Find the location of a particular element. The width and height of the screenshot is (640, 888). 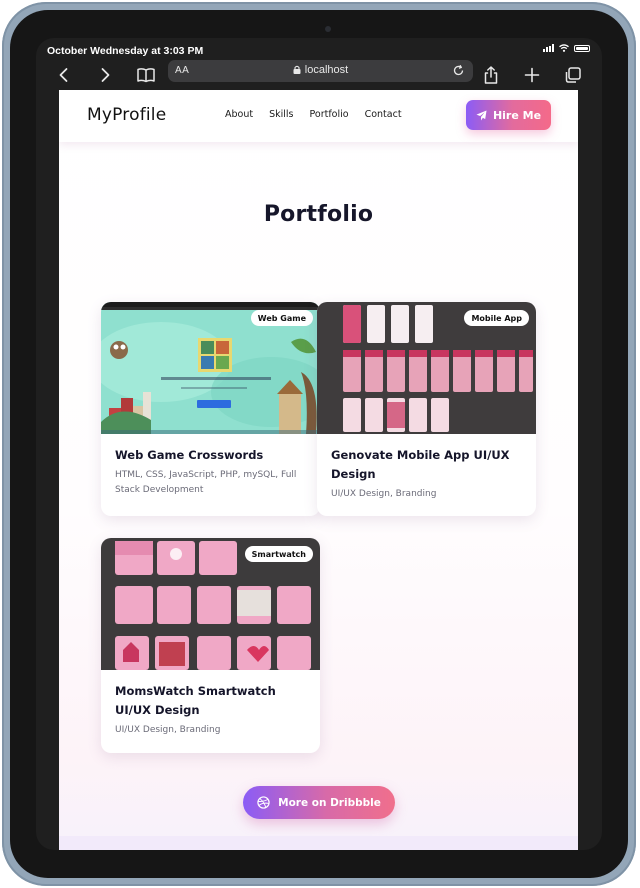

more-on-dribbble-button: More on Dribbble is located at coordinates (319, 802).